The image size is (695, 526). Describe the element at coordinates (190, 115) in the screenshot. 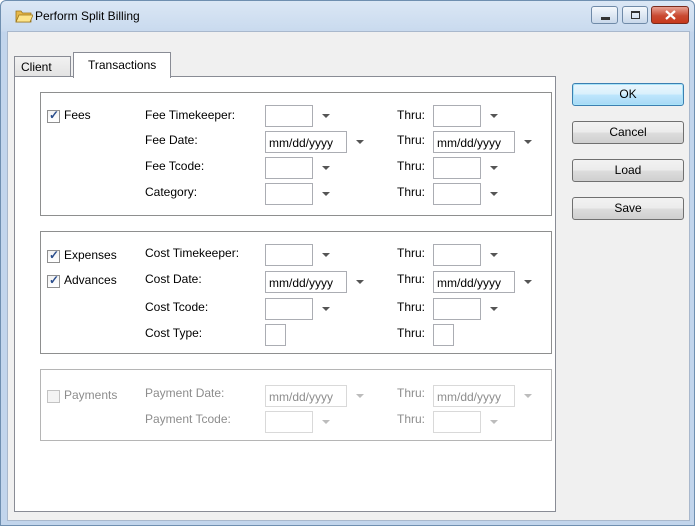

I see `fee-timekeeper-label: Fee Timekeeper:` at that location.